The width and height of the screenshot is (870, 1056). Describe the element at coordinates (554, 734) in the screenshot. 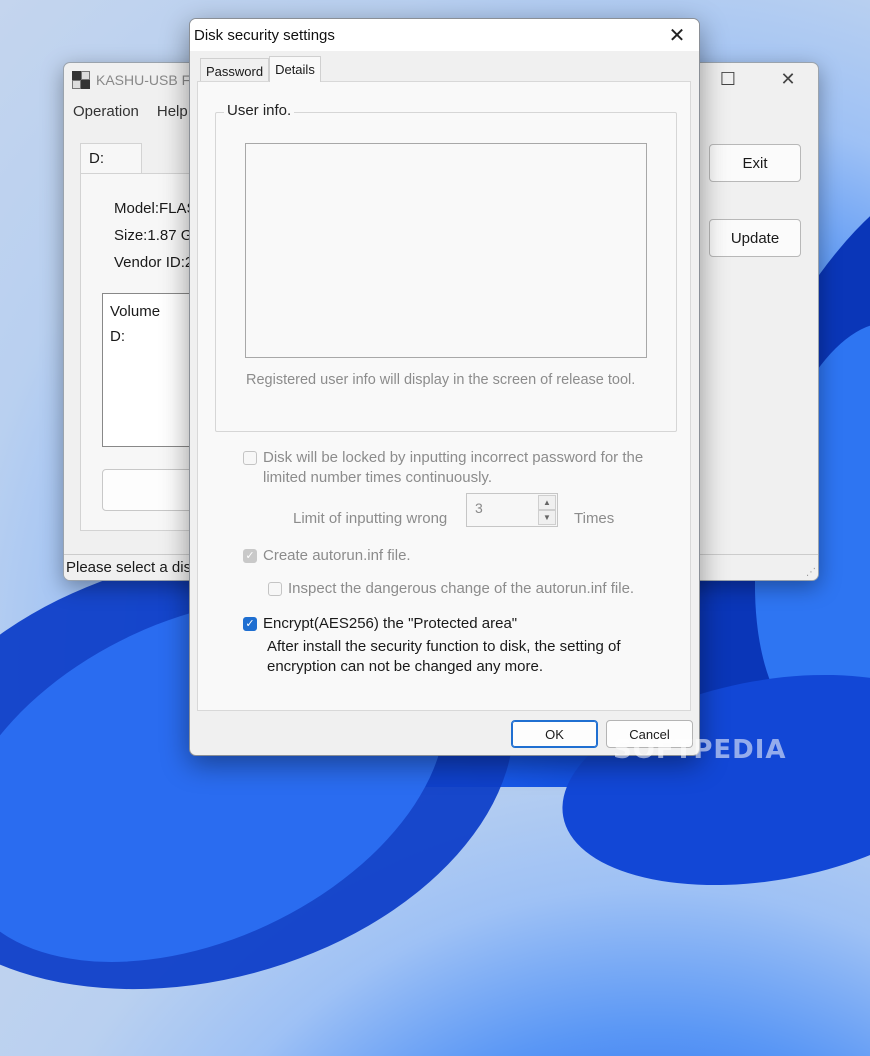

I see `ok-button: OK` at that location.